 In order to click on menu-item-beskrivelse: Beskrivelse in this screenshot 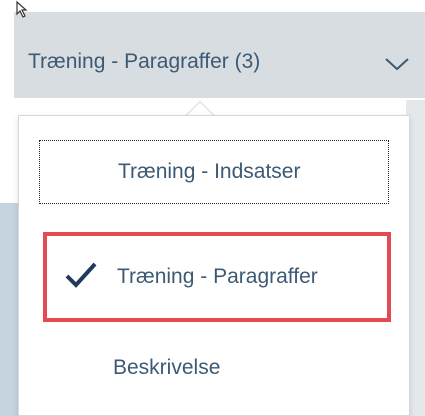, I will do `click(214, 368)`.